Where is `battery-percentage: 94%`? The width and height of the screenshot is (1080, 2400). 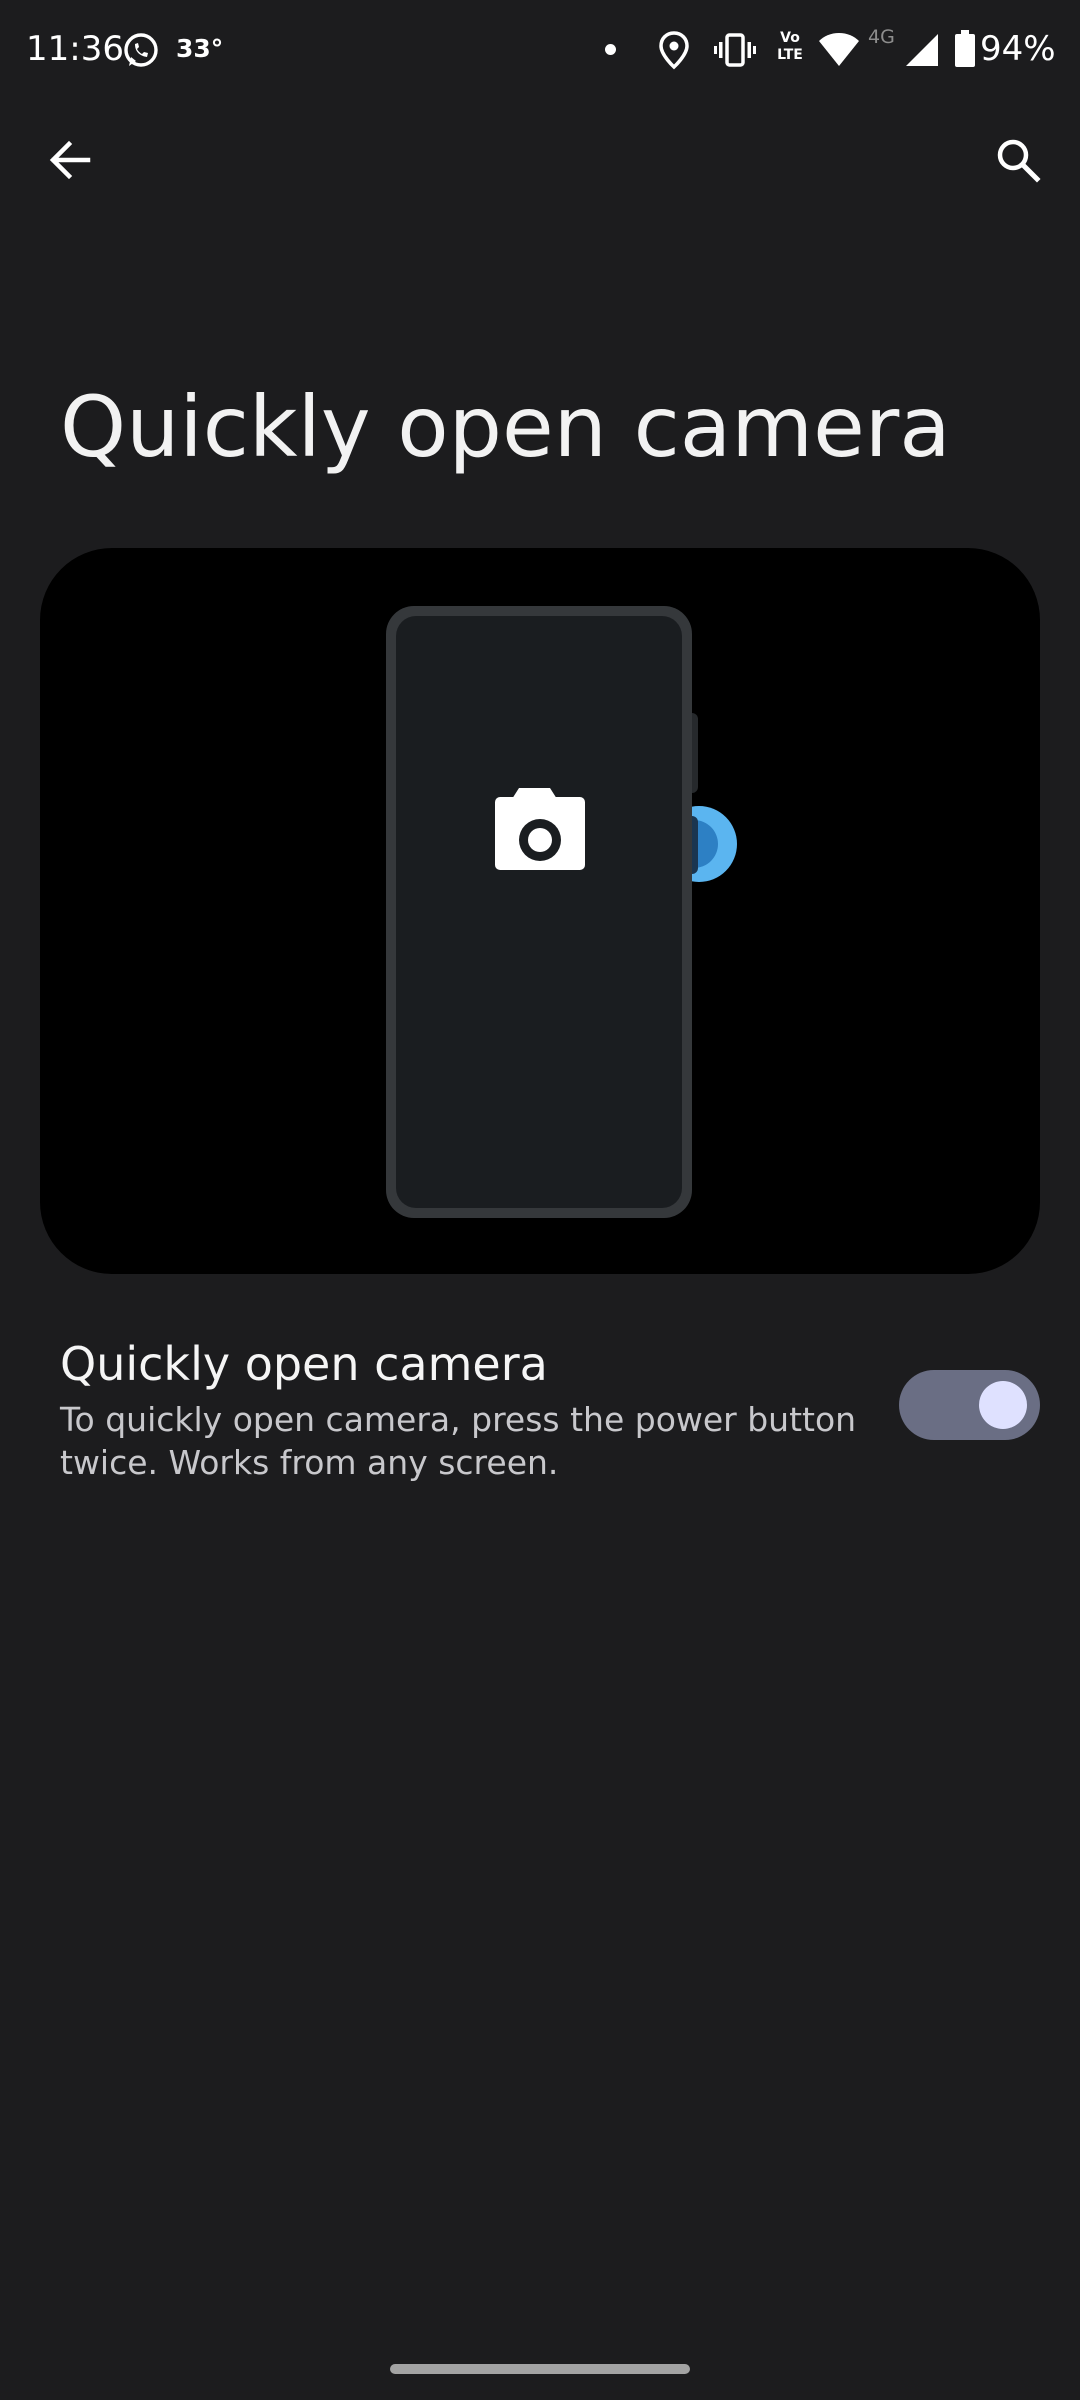 battery-percentage: 94% is located at coordinates (1018, 49).